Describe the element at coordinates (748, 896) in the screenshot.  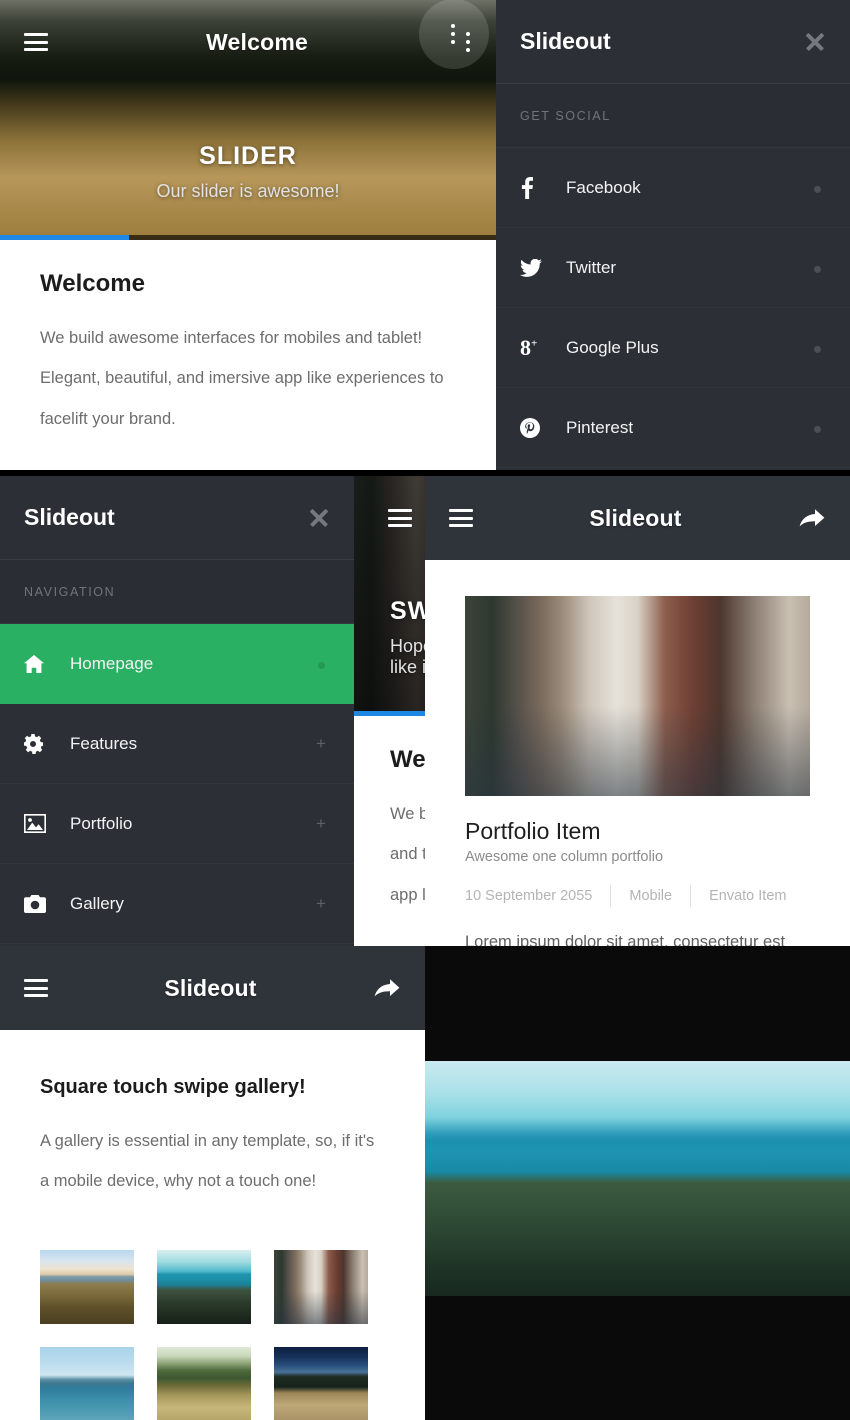
I see `meta-source: Envato Item` at that location.